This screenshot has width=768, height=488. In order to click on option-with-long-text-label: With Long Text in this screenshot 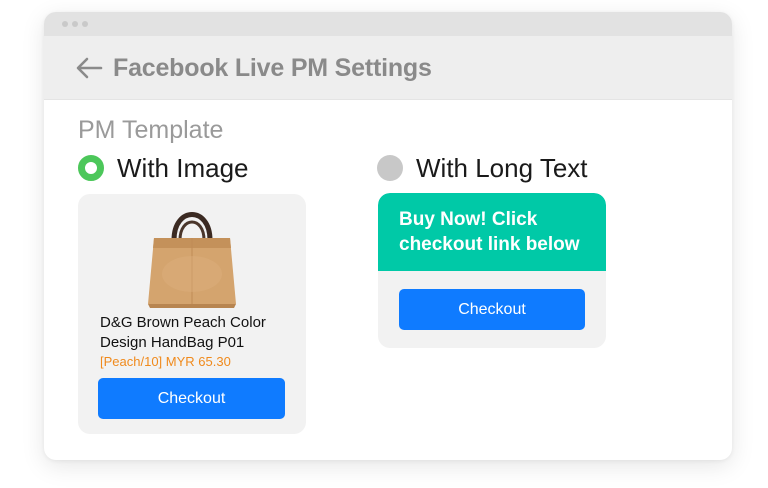, I will do `click(502, 167)`.